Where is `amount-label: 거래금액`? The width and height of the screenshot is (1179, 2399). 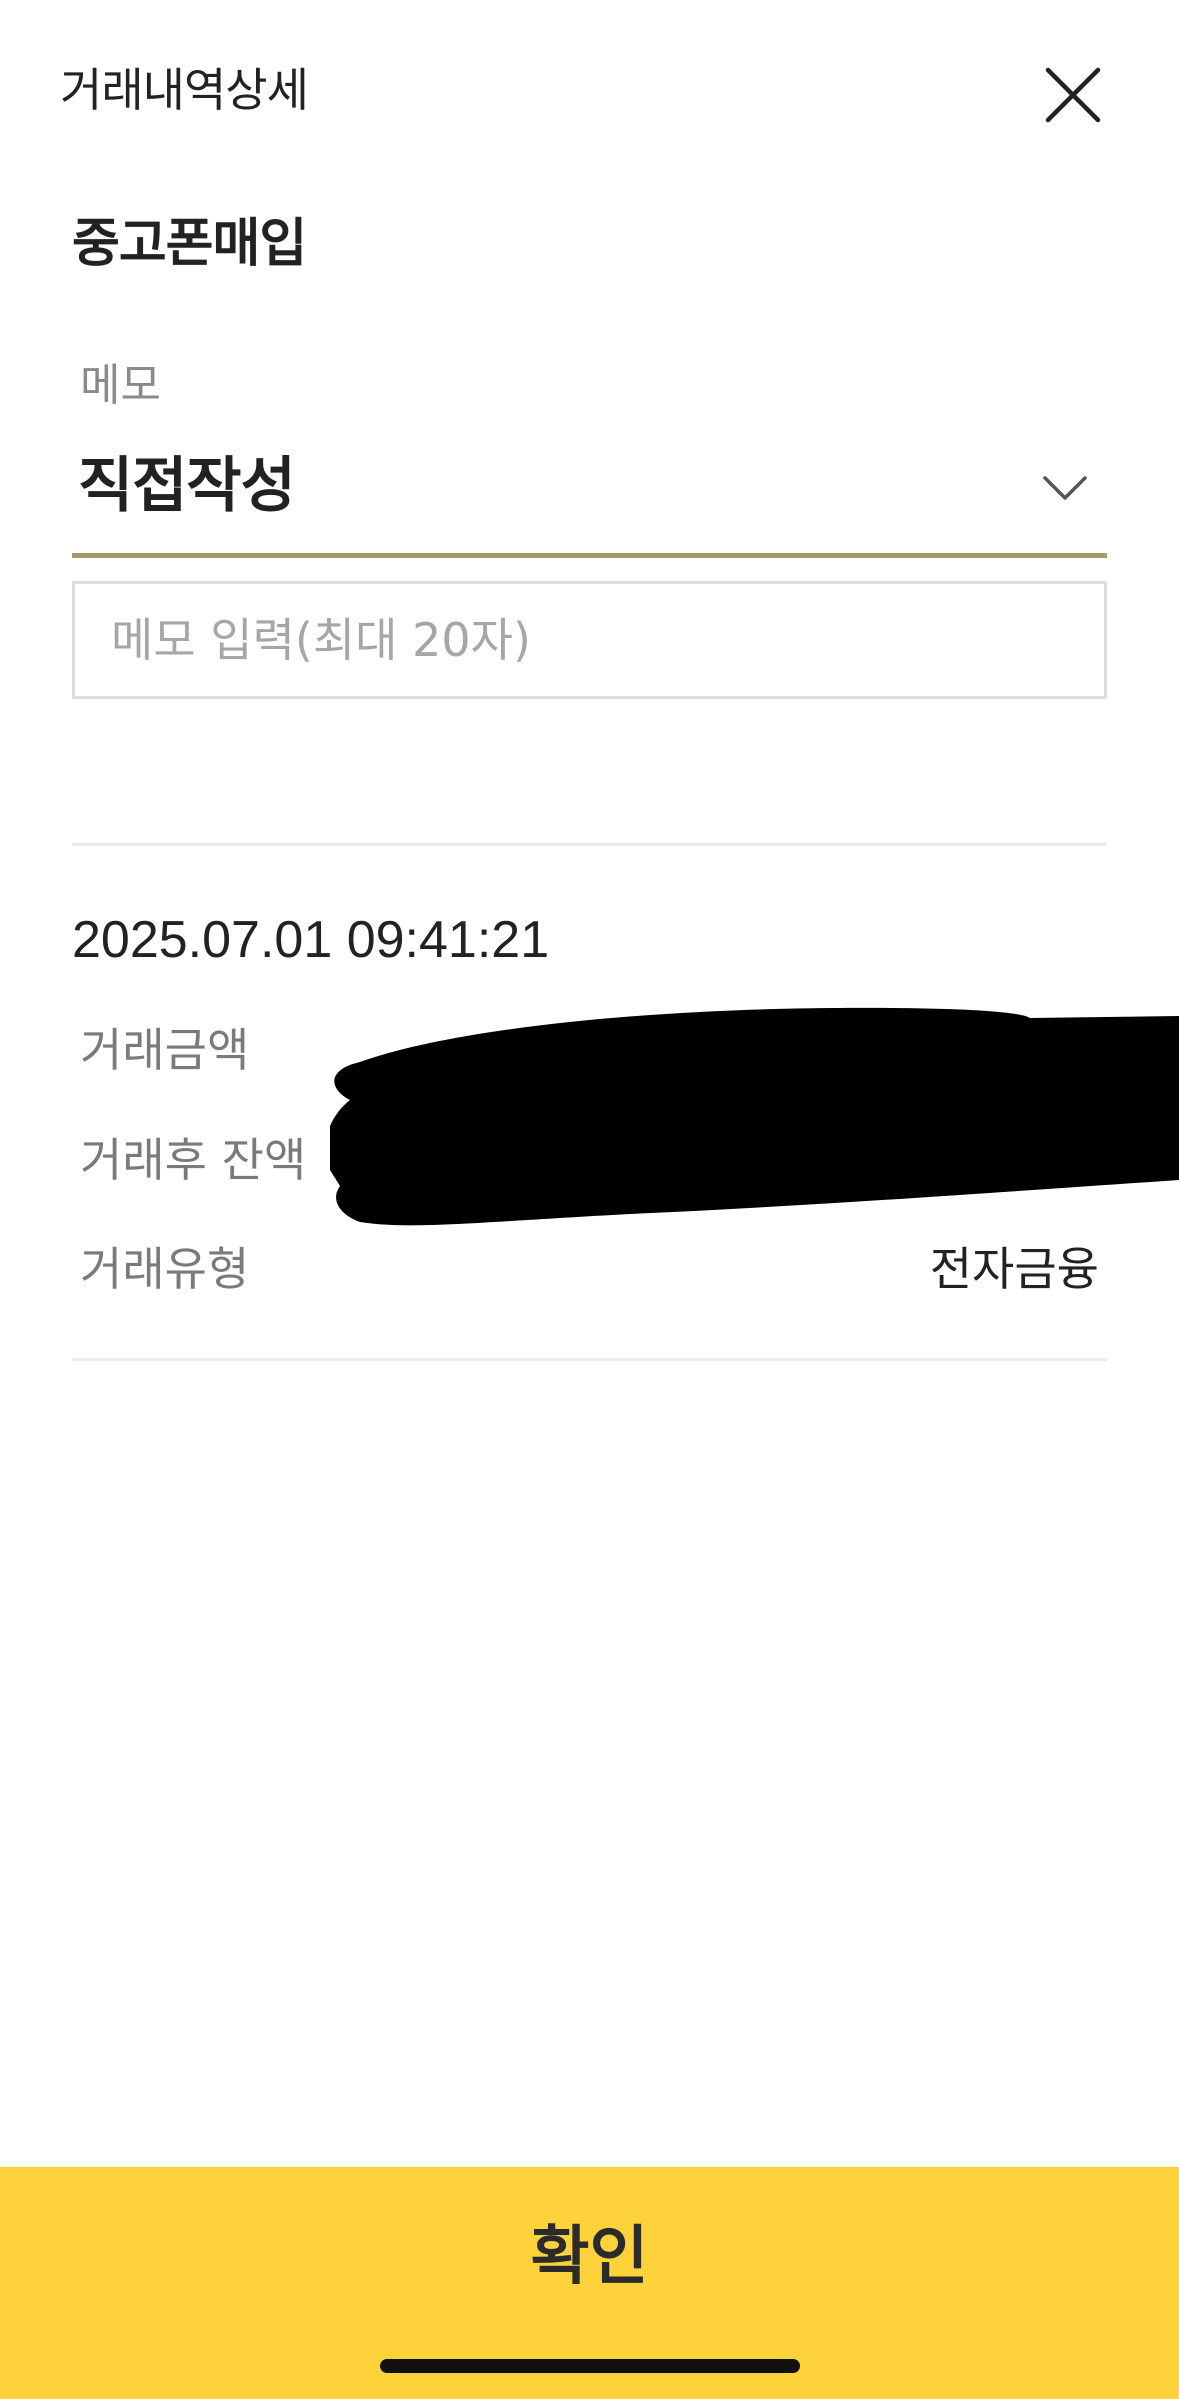
amount-label: 거래금액 is located at coordinates (165, 1050).